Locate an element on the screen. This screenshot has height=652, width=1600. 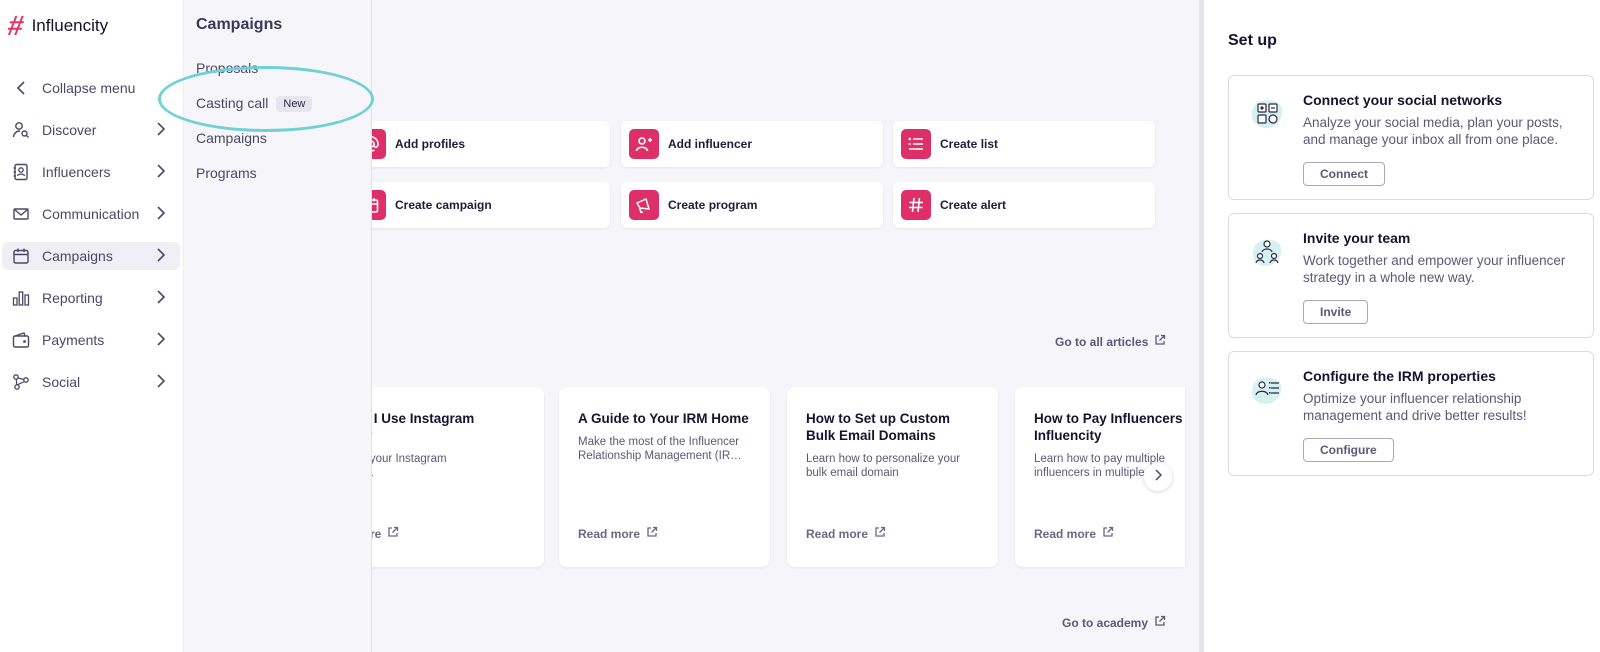
article-title: A Guide to Your IRM Home is located at coordinates (663, 418).